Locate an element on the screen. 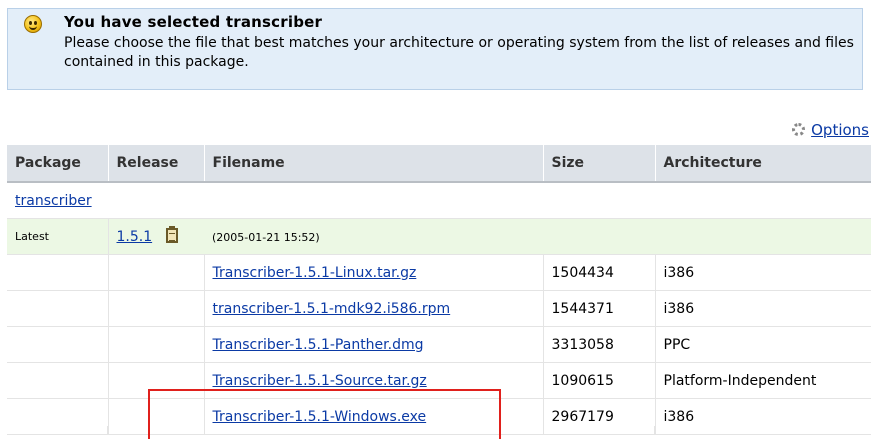  file-link-windows: Transcriber-1.5.1-Windows.exe is located at coordinates (320, 417).